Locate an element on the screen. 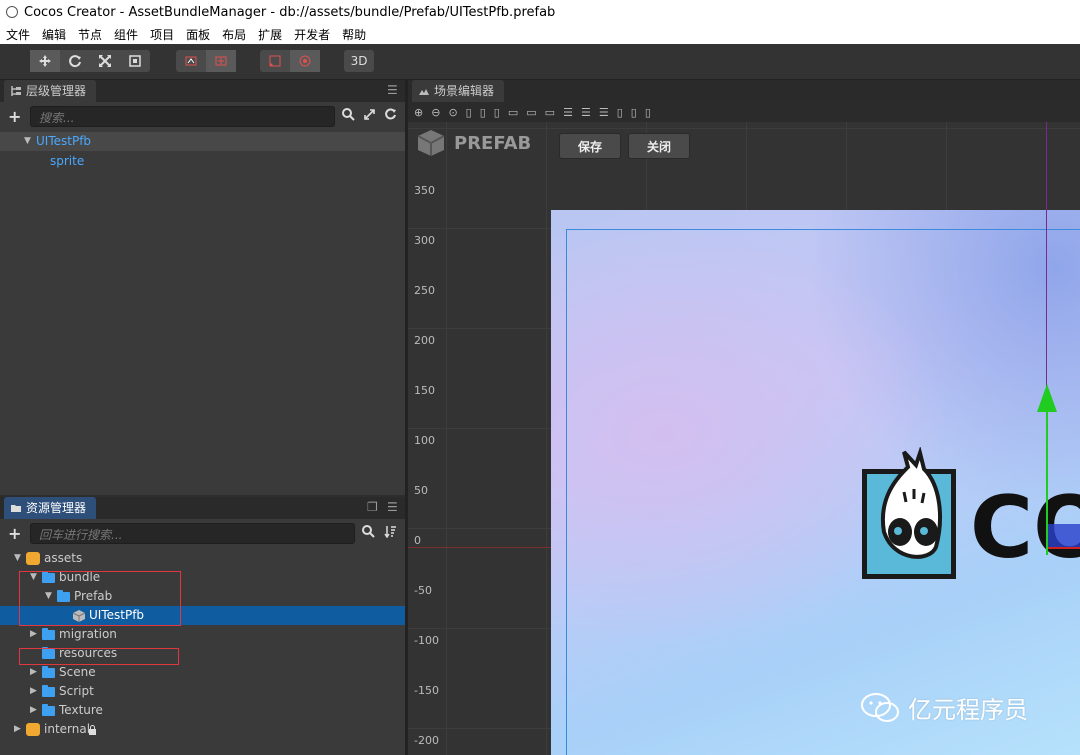 This screenshot has width=1080, height=755. add-node-icon: + is located at coordinates (14, 116).